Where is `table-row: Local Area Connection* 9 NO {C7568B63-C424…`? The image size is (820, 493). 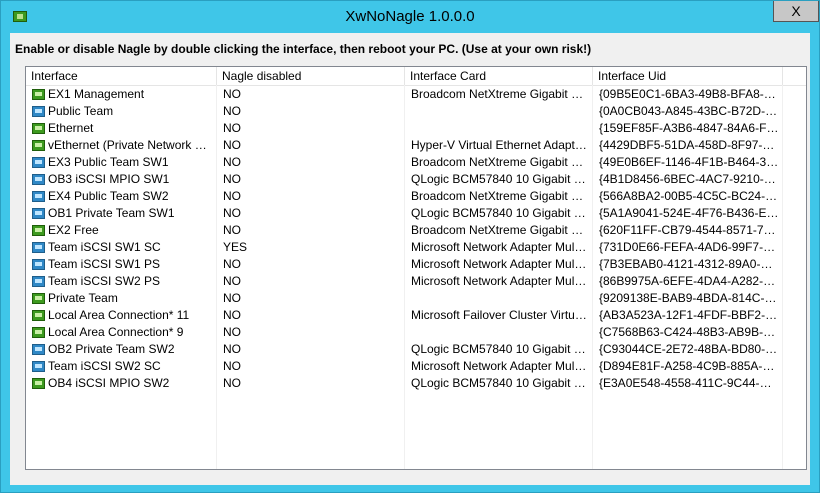 table-row: Local Area Connection* 9 NO {C7568B63-C424… is located at coordinates (416, 332).